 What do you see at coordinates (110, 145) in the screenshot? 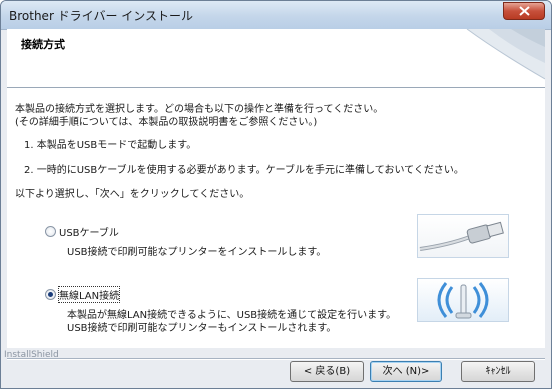
I see `step-1-text: 1. 本製品をUSBモードで起動します。` at bounding box center [110, 145].